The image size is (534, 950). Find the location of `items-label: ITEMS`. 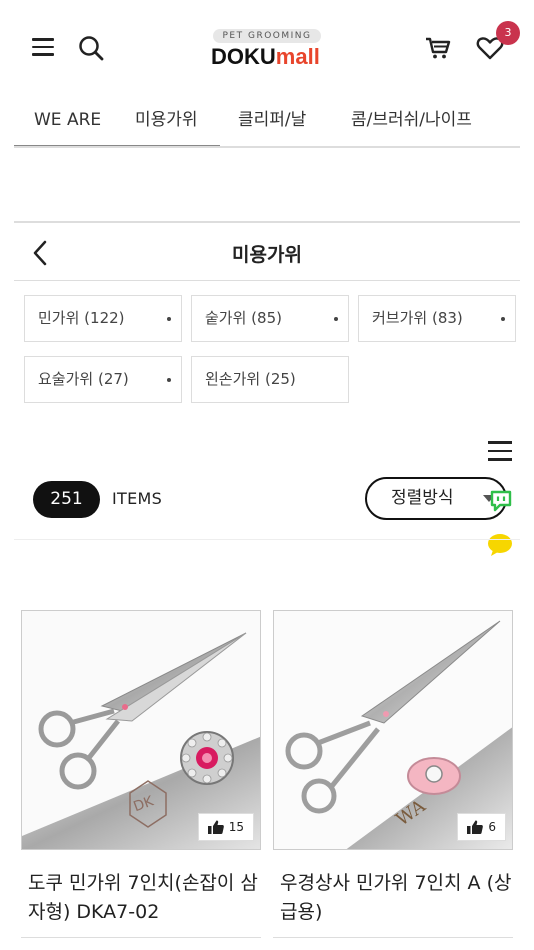

items-label: ITEMS is located at coordinates (137, 498).